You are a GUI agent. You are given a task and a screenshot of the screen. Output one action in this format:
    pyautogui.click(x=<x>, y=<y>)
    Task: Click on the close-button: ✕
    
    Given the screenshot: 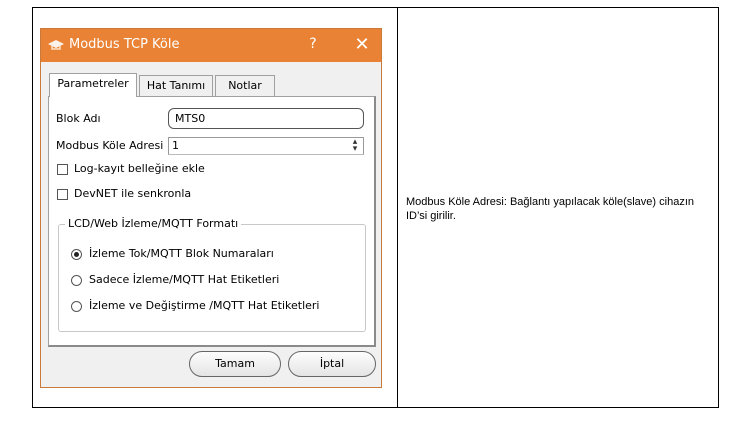 What is the action you would take?
    pyautogui.click(x=362, y=44)
    